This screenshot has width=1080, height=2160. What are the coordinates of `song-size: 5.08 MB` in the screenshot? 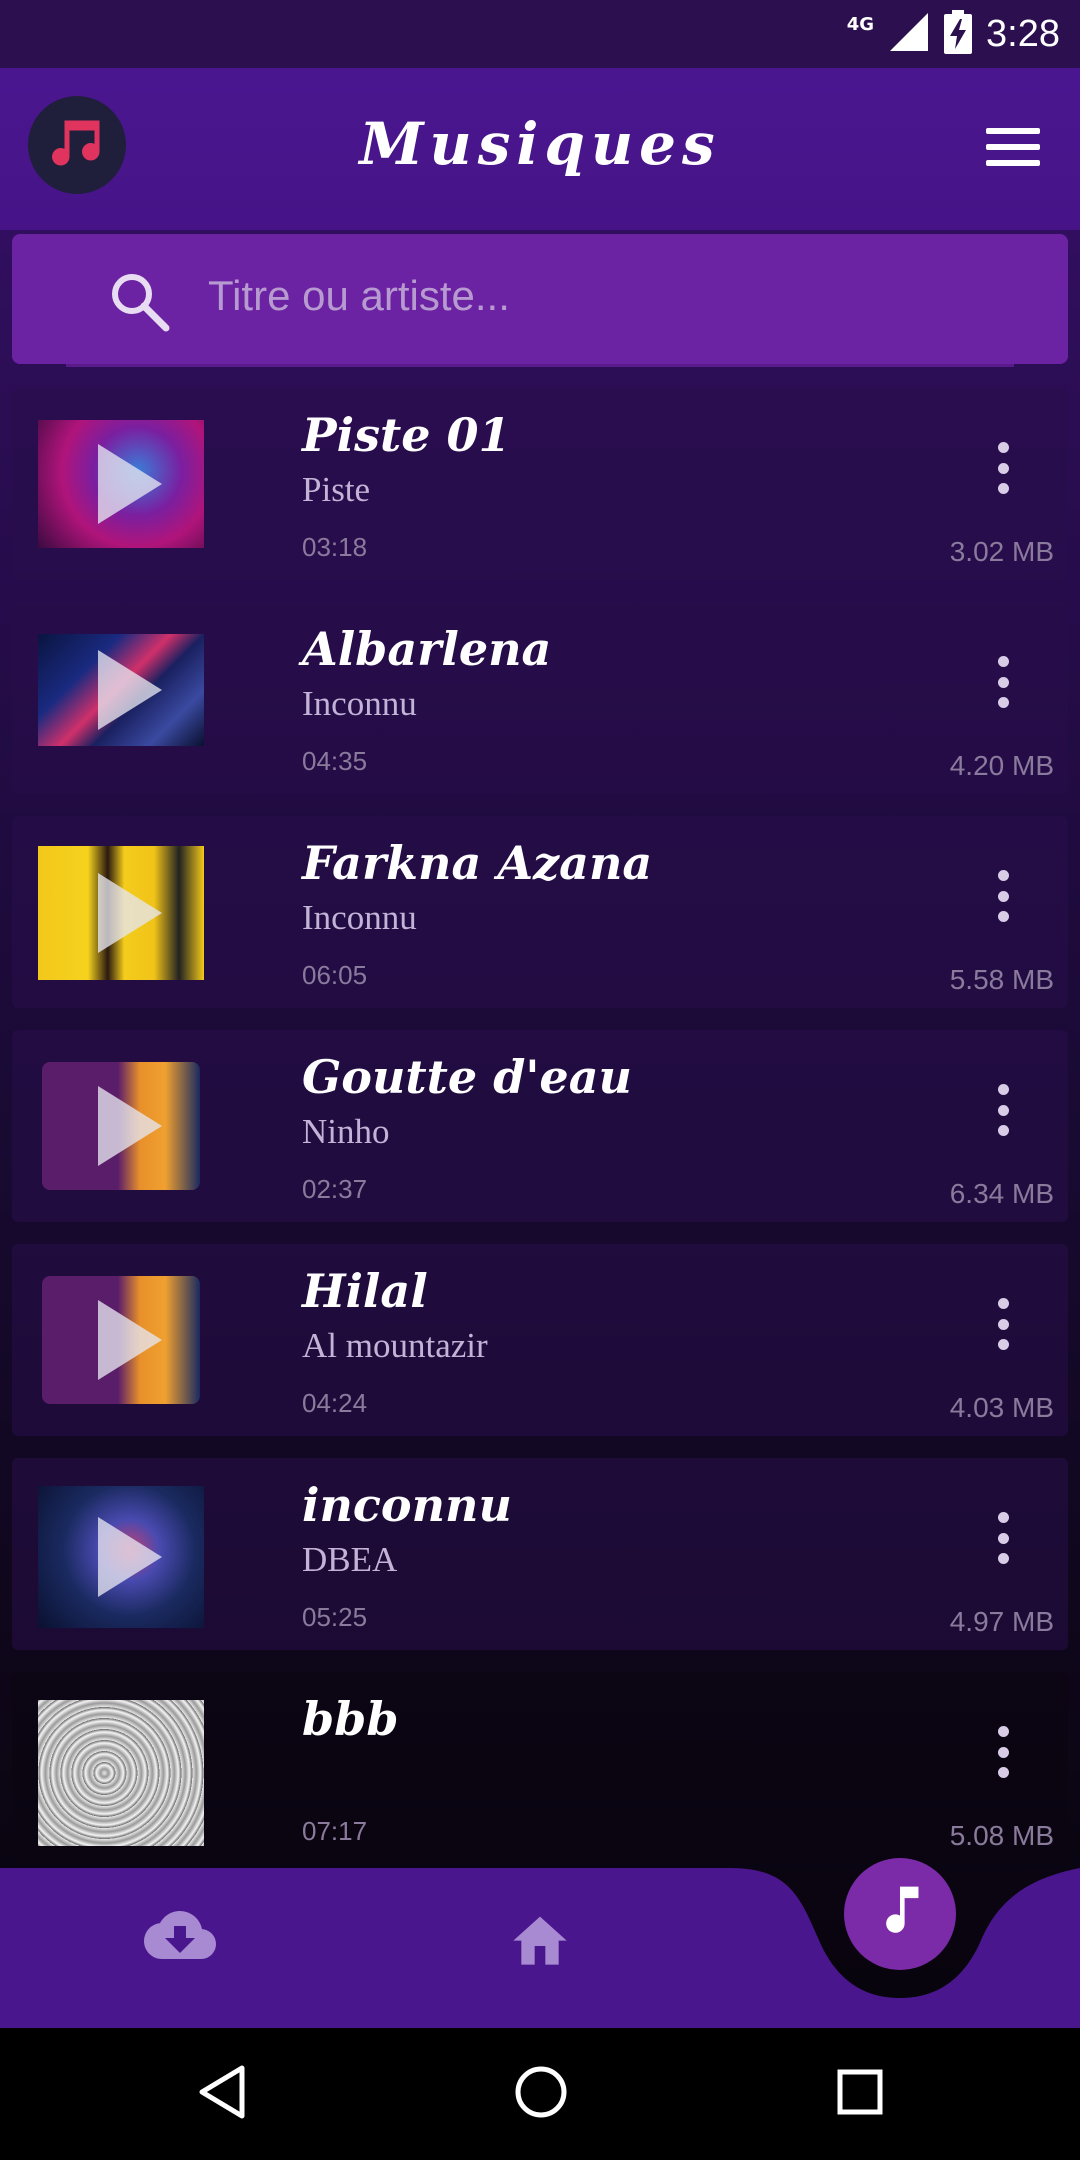 It's located at (1001, 1835).